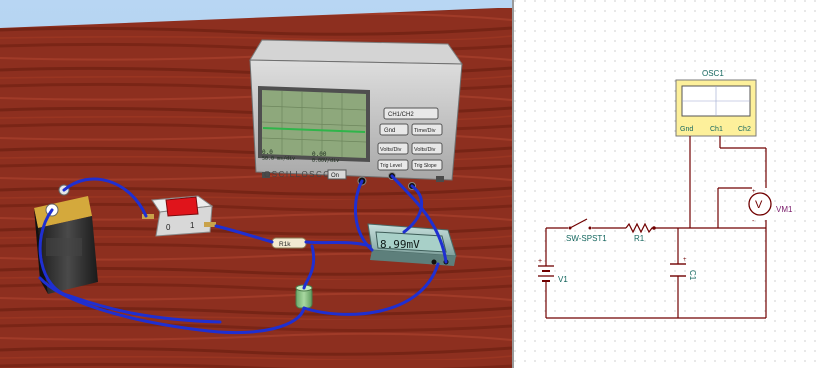  What do you see at coordinates (278, 159) in the screenshot?
I see `scope-readout-left-2: 50.0 ms/div` at bounding box center [278, 159].